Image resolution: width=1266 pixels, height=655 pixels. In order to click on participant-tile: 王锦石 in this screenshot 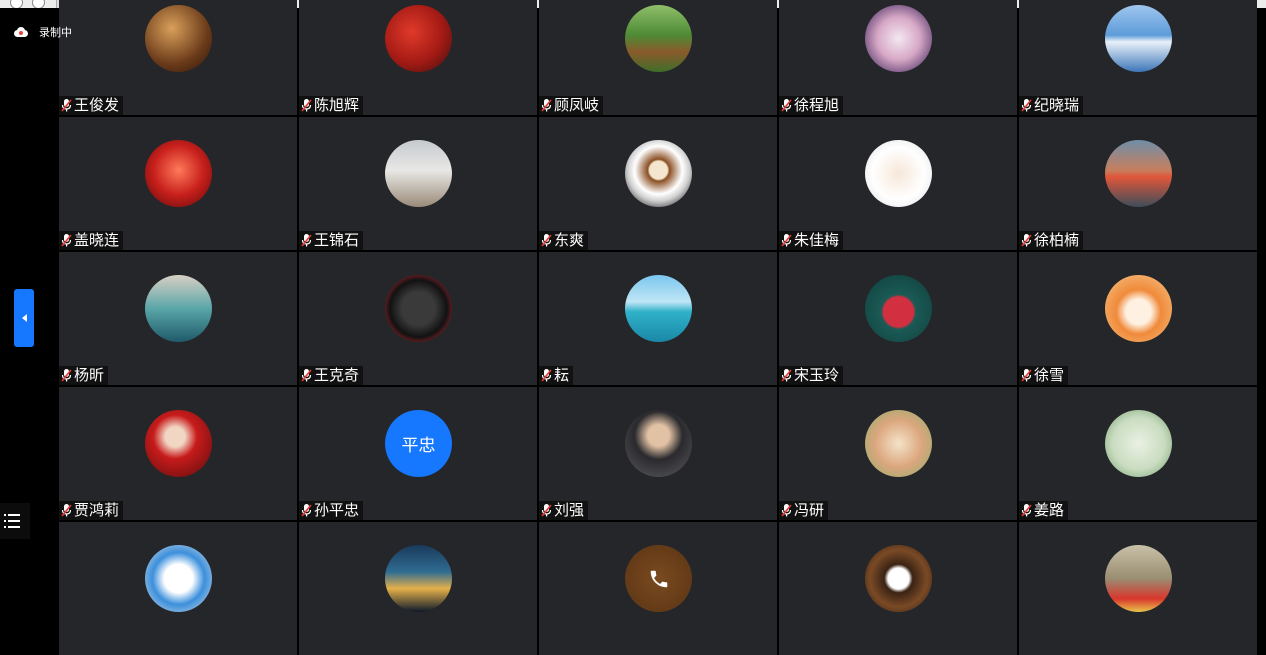, I will do `click(418, 183)`.